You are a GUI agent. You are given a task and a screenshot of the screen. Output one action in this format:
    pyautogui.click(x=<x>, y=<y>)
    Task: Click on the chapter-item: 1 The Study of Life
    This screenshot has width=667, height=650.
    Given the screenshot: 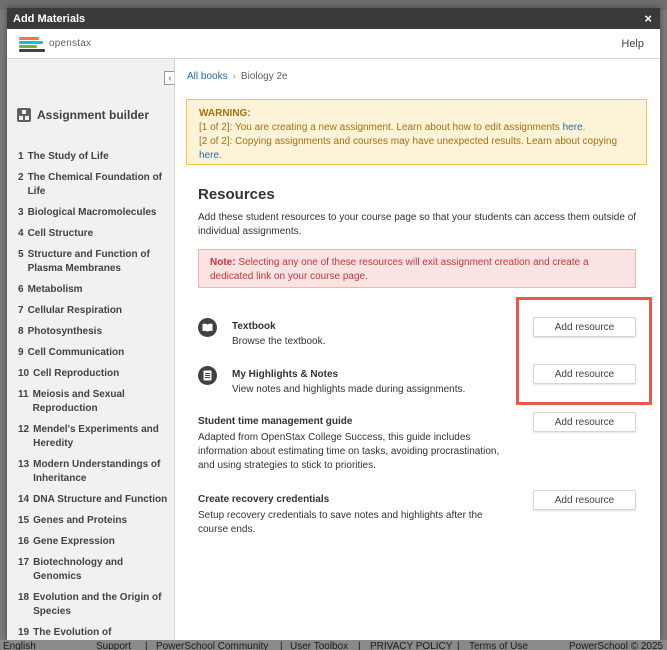 What is the action you would take?
    pyautogui.click(x=95, y=157)
    